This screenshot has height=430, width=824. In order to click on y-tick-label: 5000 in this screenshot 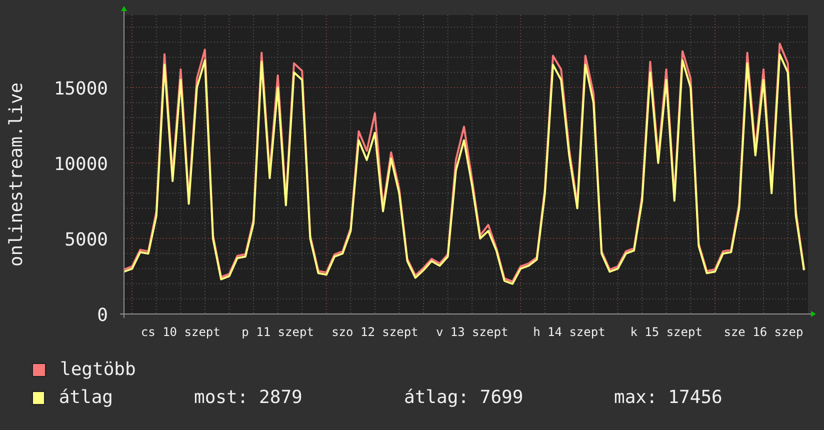, I will do `click(86, 240)`.